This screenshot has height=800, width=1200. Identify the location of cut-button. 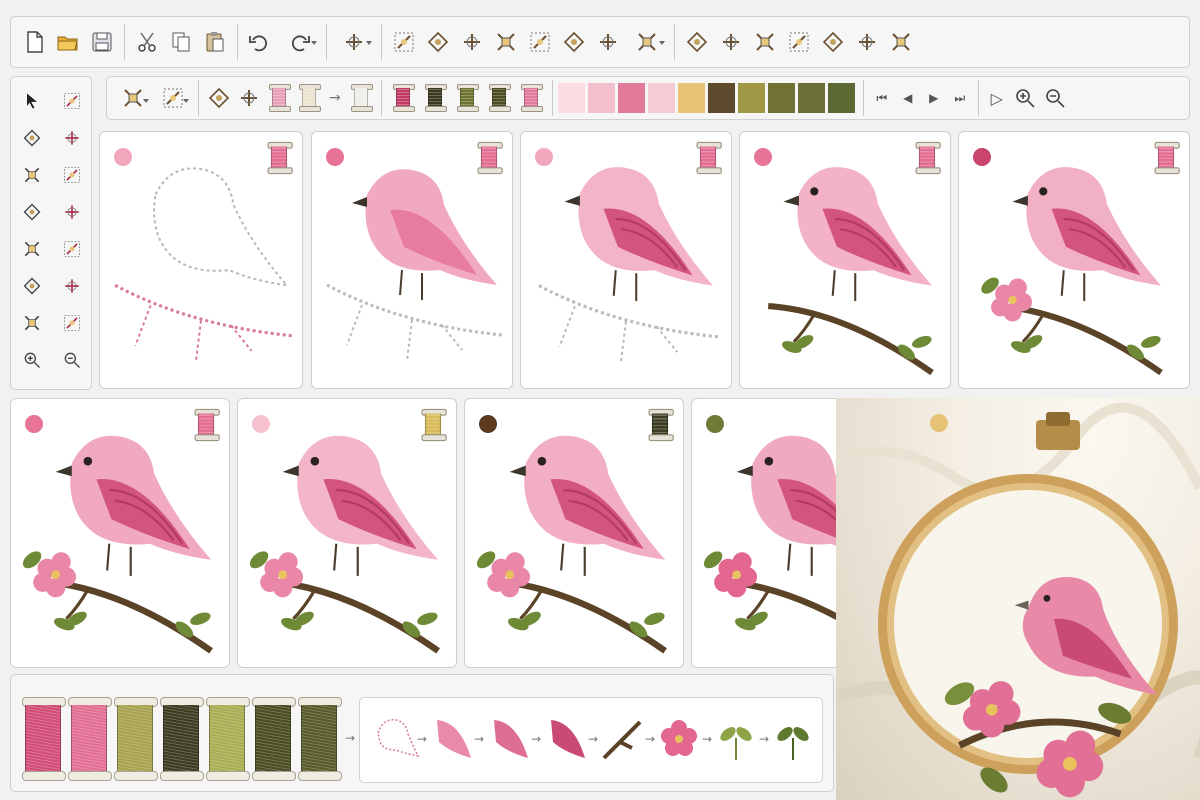
(147, 42).